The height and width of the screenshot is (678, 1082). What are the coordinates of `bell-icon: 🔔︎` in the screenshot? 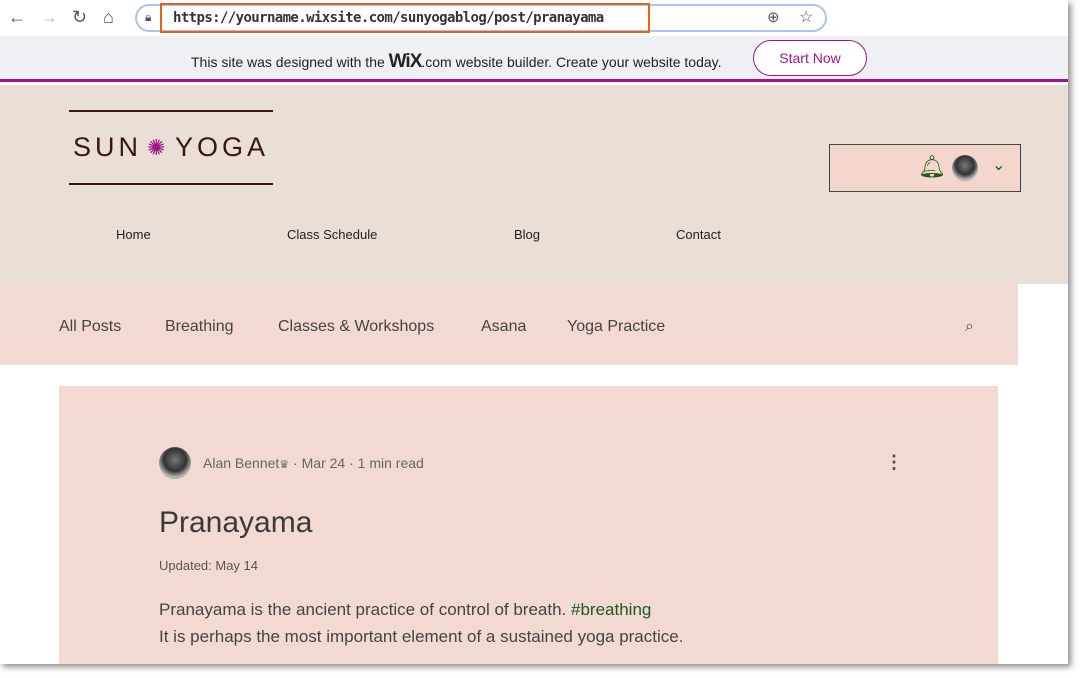 It's located at (932, 167).